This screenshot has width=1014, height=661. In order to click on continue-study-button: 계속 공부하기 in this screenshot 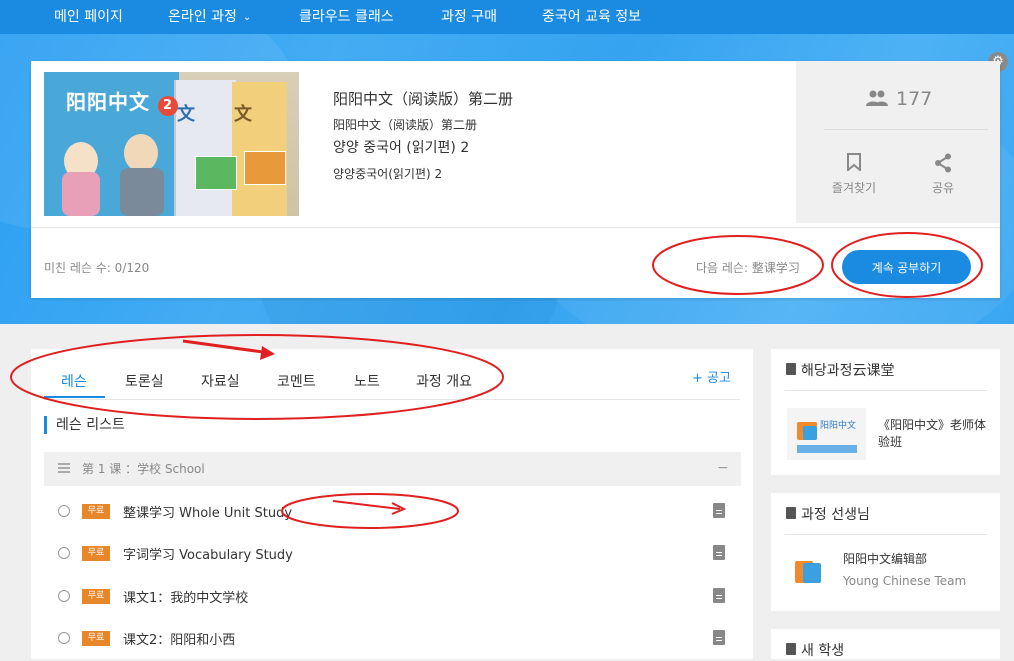, I will do `click(906, 267)`.